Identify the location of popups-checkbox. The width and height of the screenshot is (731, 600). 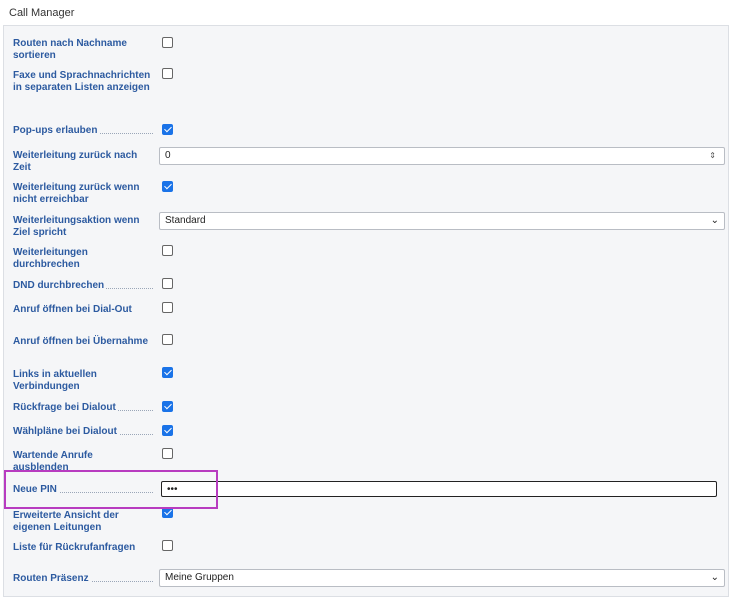
(167, 129).